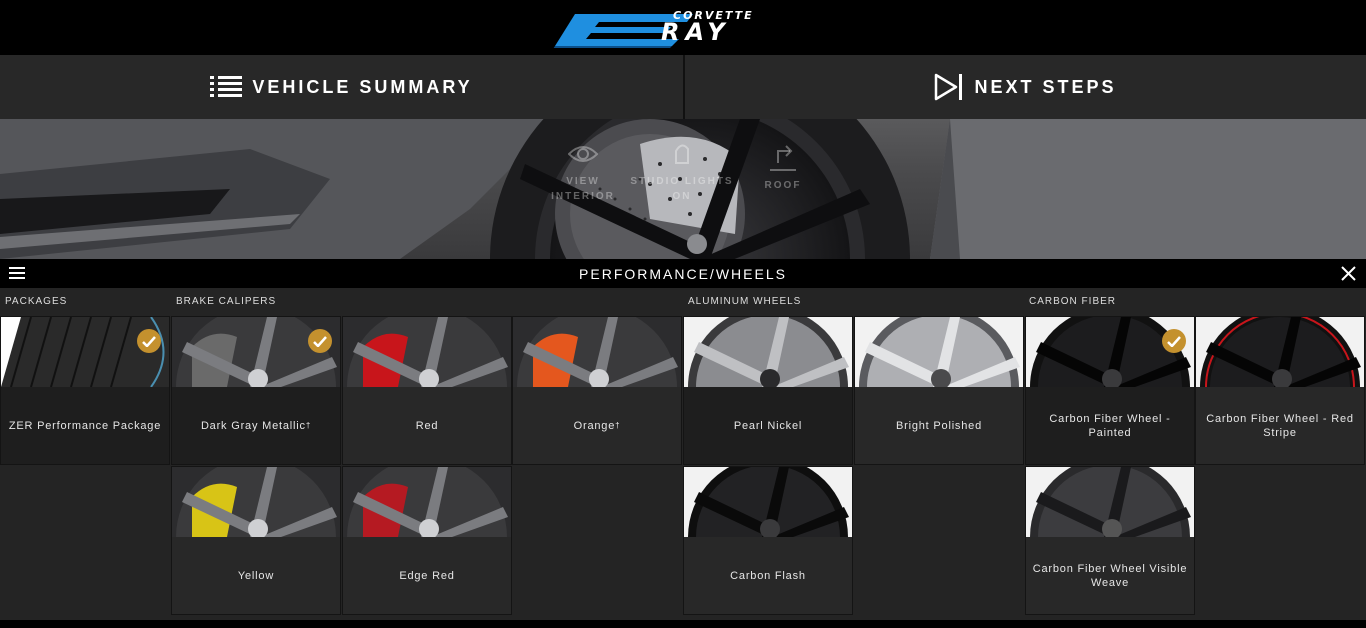 The image size is (1366, 628). I want to click on section-label-brake-calipers: BRAKE CALIPERS, so click(226, 301).